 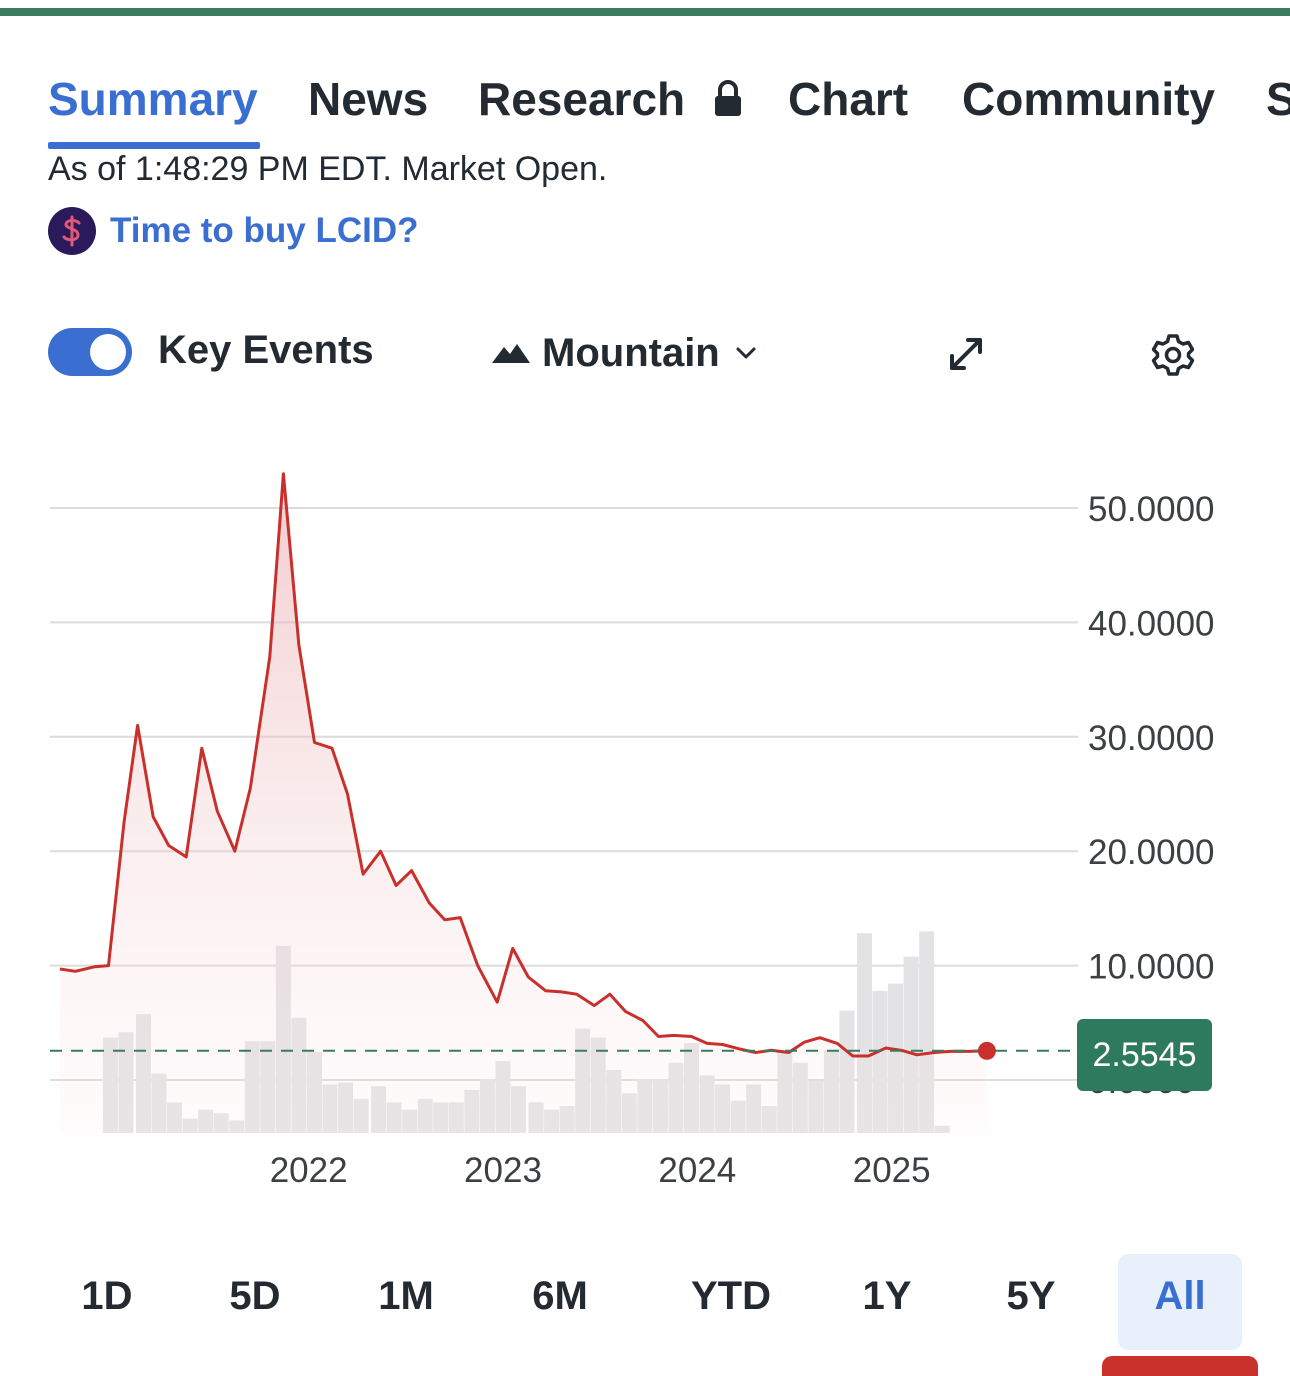 I want to click on y-tick-label: 10.0000, so click(x=1151, y=967).